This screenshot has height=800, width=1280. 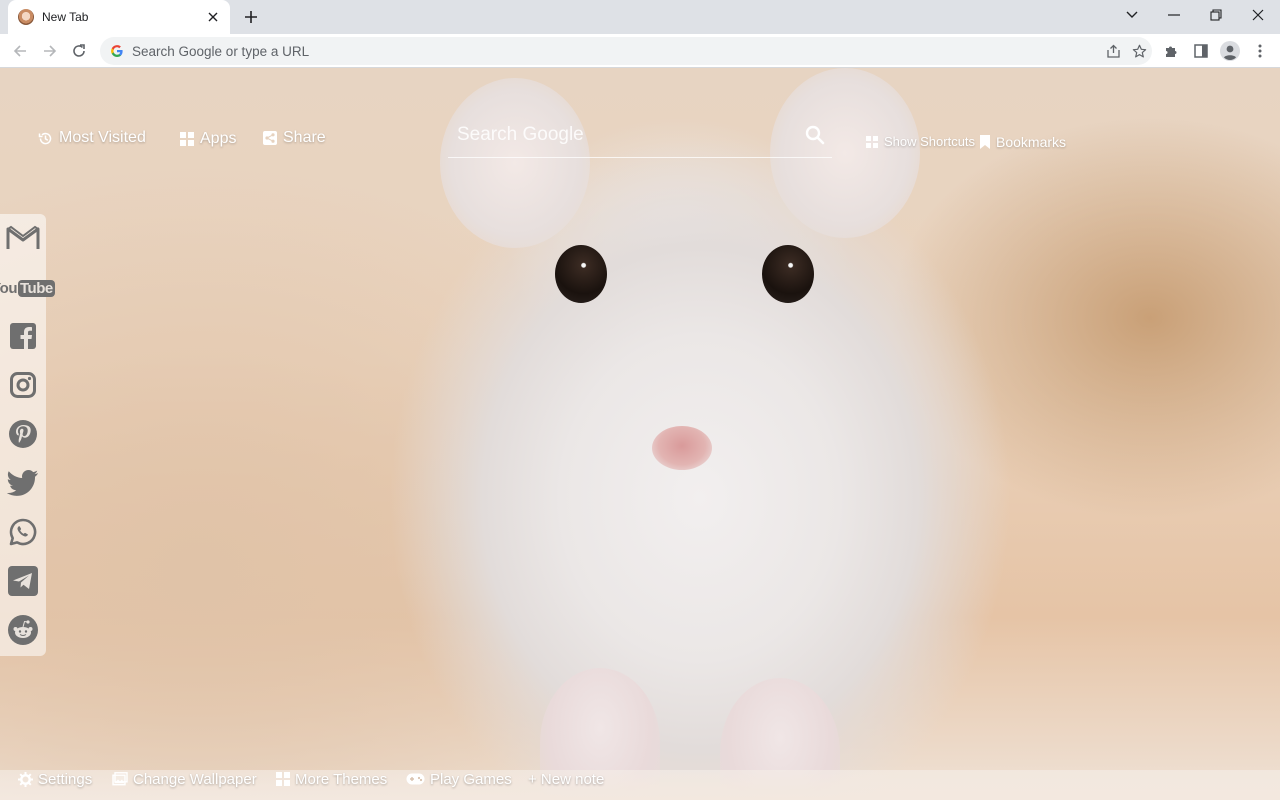 What do you see at coordinates (45, 138) in the screenshot?
I see `history-icon` at bounding box center [45, 138].